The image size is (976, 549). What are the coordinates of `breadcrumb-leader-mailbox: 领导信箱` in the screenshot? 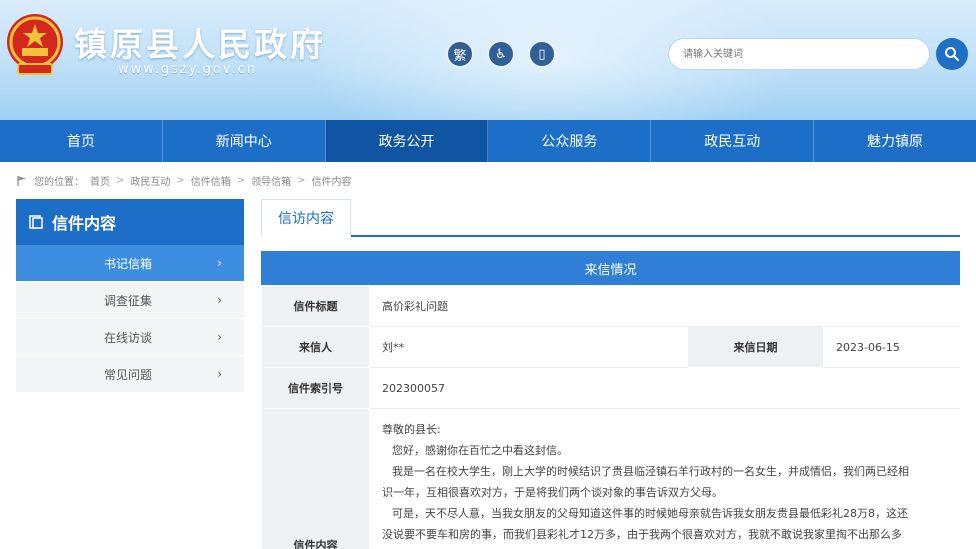 It's located at (271, 180).